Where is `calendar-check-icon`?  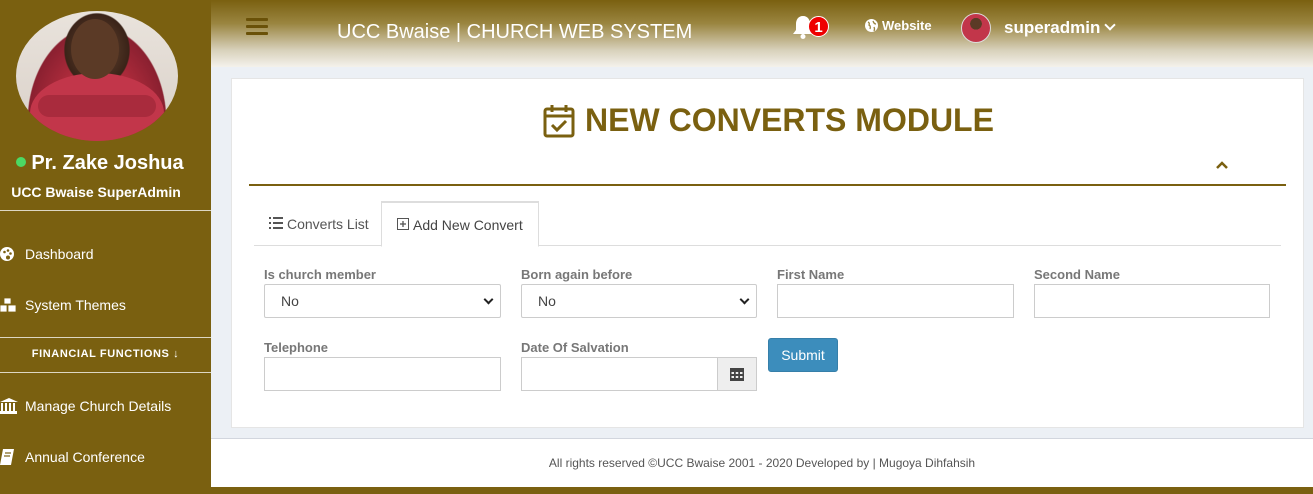
calendar-check-icon is located at coordinates (559, 120).